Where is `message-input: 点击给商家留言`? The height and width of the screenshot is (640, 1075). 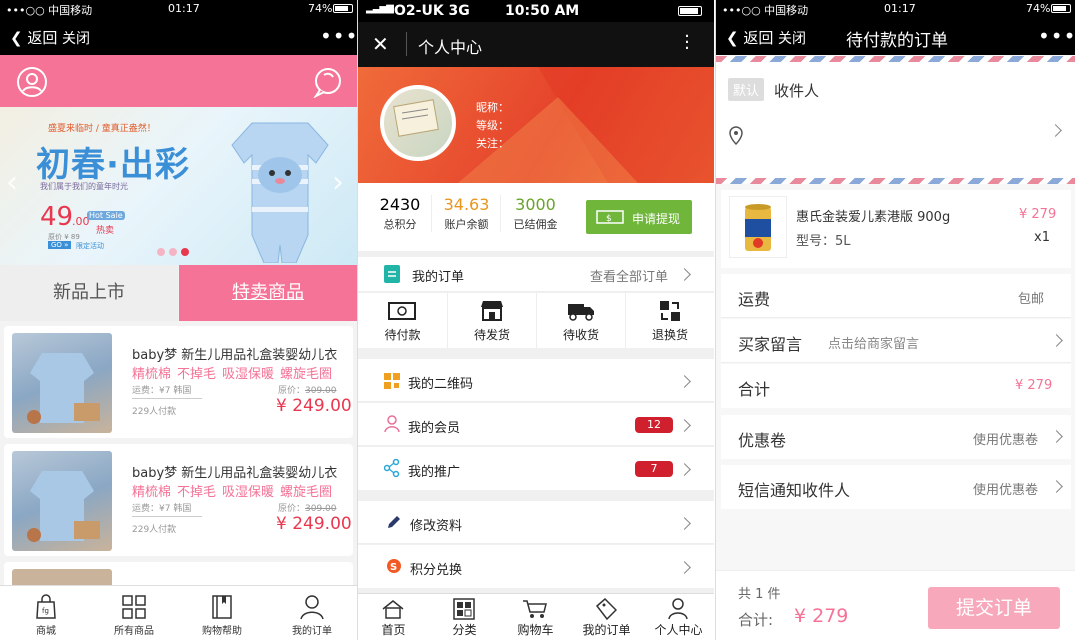
message-input: 点击给商家留言 is located at coordinates (873, 342).